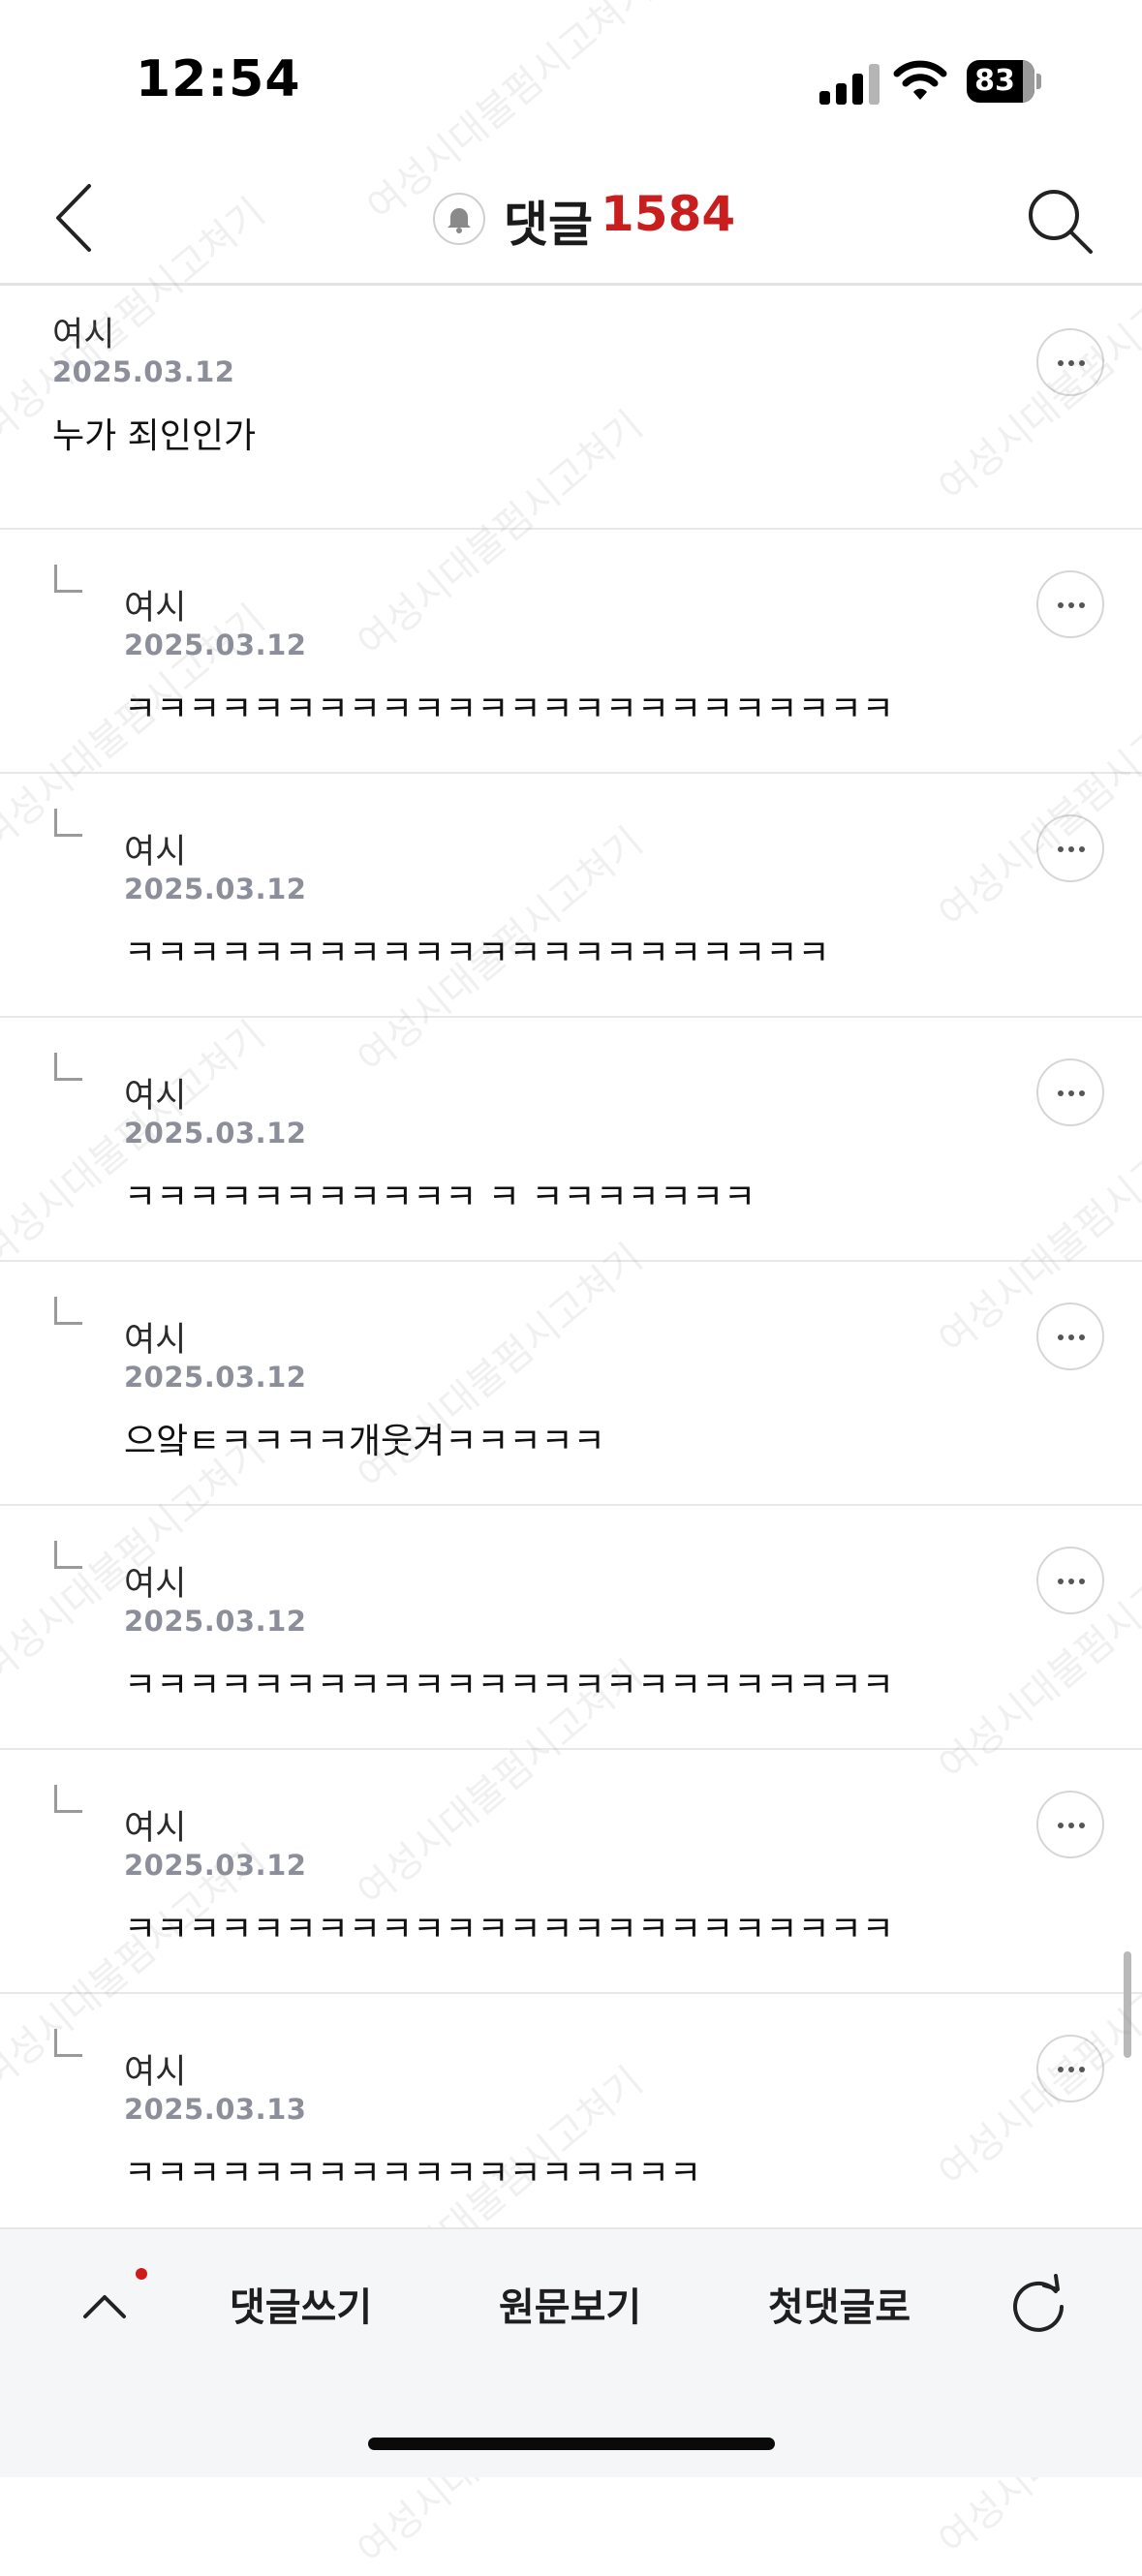 Image resolution: width=1142 pixels, height=2576 pixels. Describe the element at coordinates (477, 953) in the screenshot. I see `comment-text: ㅋㅋㅋㅋㅋㅋㅋㅋㅋㅋㅋㅋㅋㅋㅋㅋㅋㅋㅋㅋㅋㅋ` at that location.